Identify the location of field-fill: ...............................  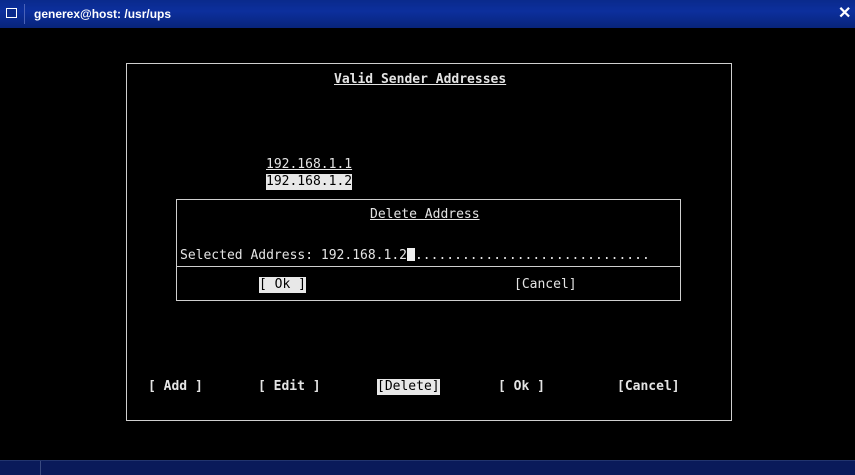
(532, 255).